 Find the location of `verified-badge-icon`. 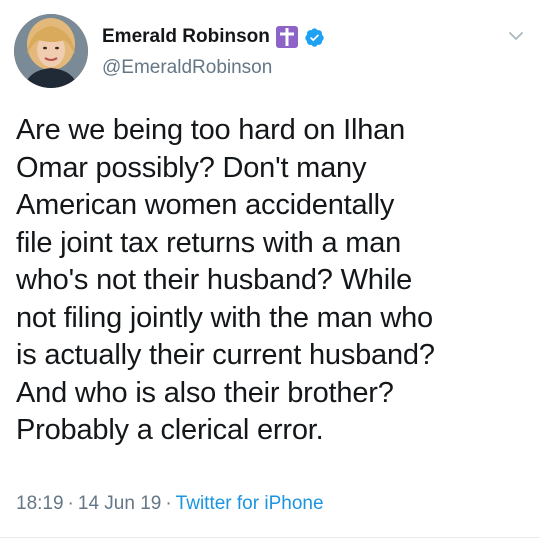

verified-badge-icon is located at coordinates (314, 37).